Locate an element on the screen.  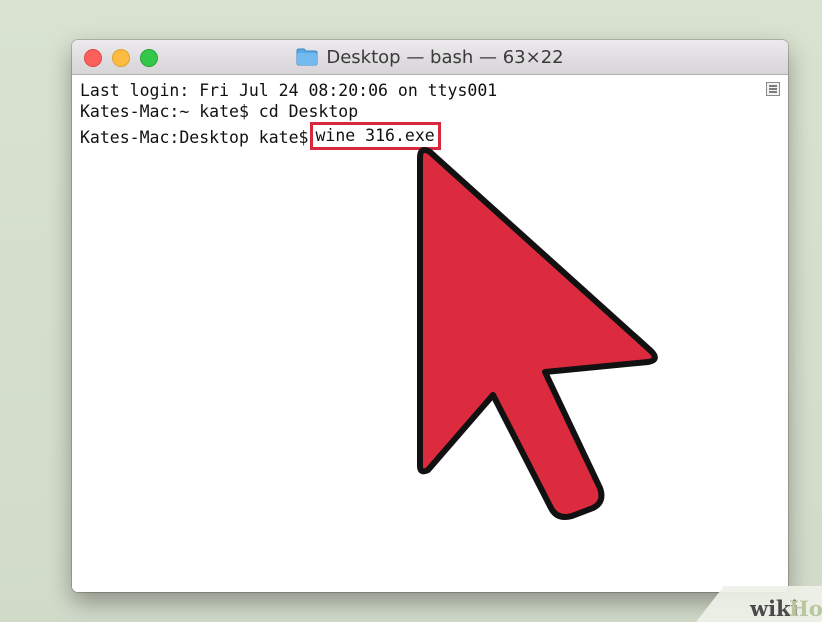
wikihow-text-how: How is located at coordinates (805, 608).